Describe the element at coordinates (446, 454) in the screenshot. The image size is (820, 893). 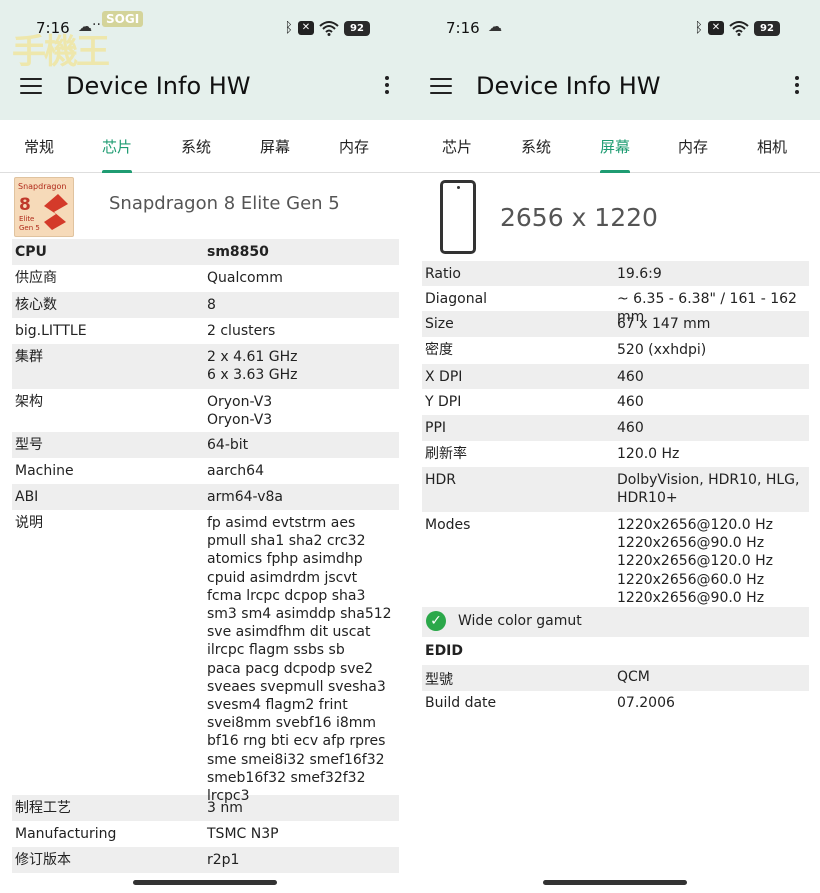
I see `info-key: 刷新率` at that location.